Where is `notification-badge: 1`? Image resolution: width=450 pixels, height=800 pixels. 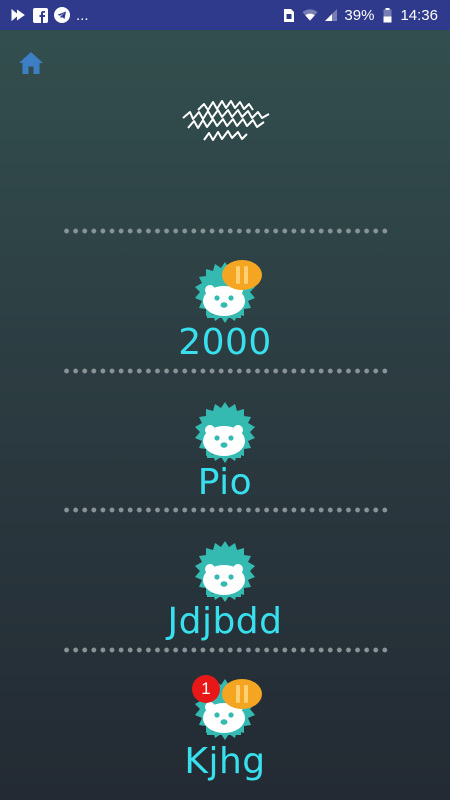 notification-badge: 1 is located at coordinates (206, 689).